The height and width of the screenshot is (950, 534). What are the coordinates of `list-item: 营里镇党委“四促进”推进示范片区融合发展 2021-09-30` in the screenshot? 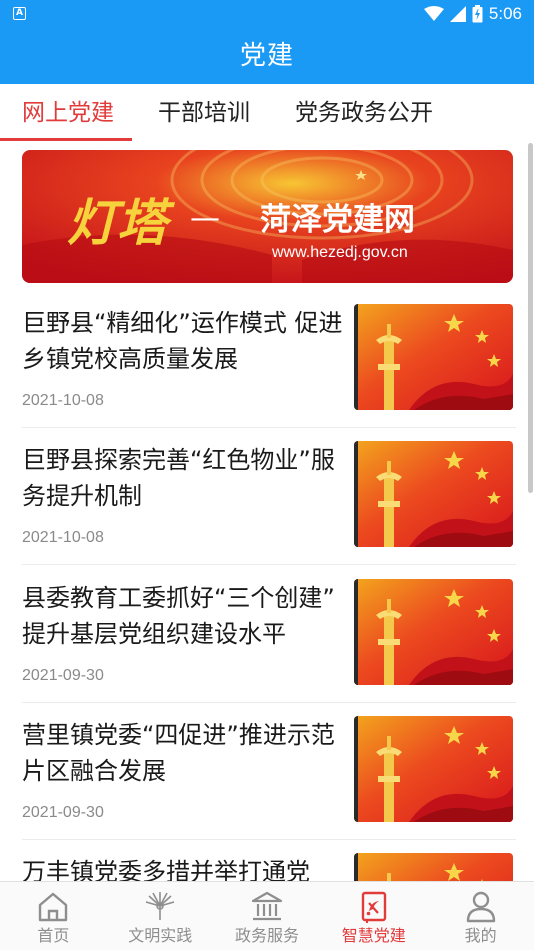 It's located at (269, 771).